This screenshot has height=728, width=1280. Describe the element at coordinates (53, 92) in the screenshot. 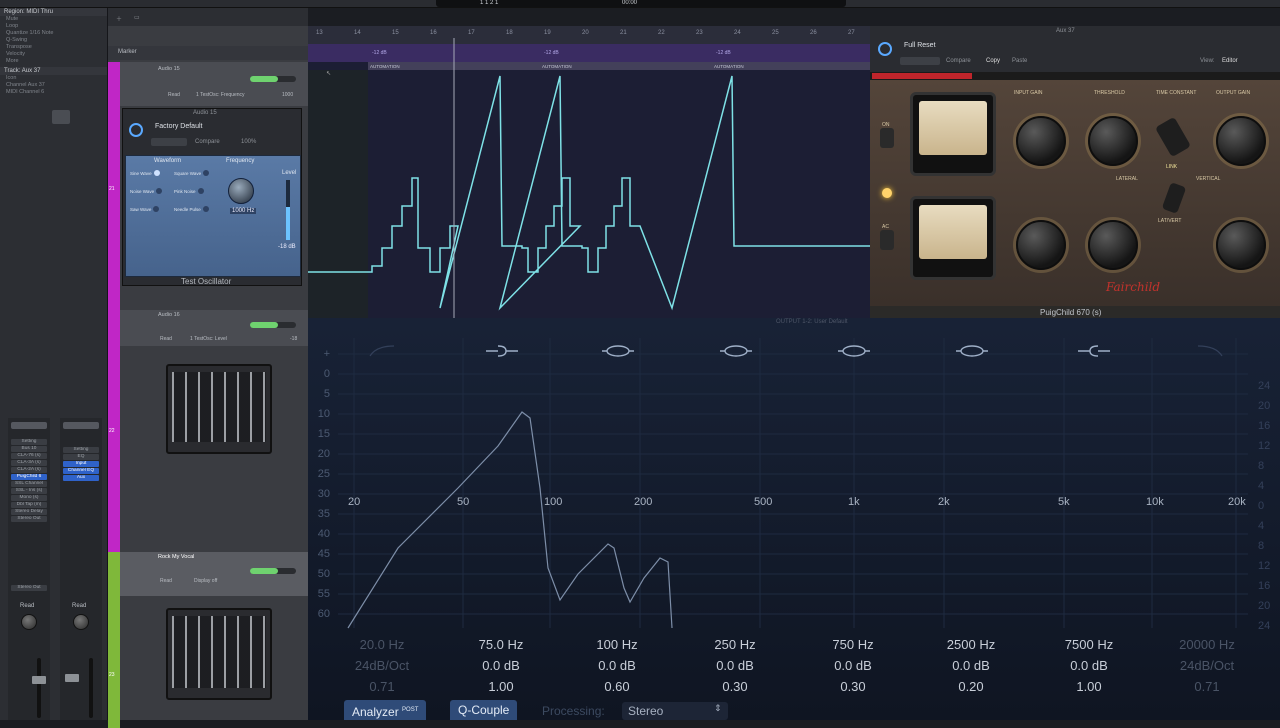

I see `track-param-row: MIDI Channel 6` at that location.